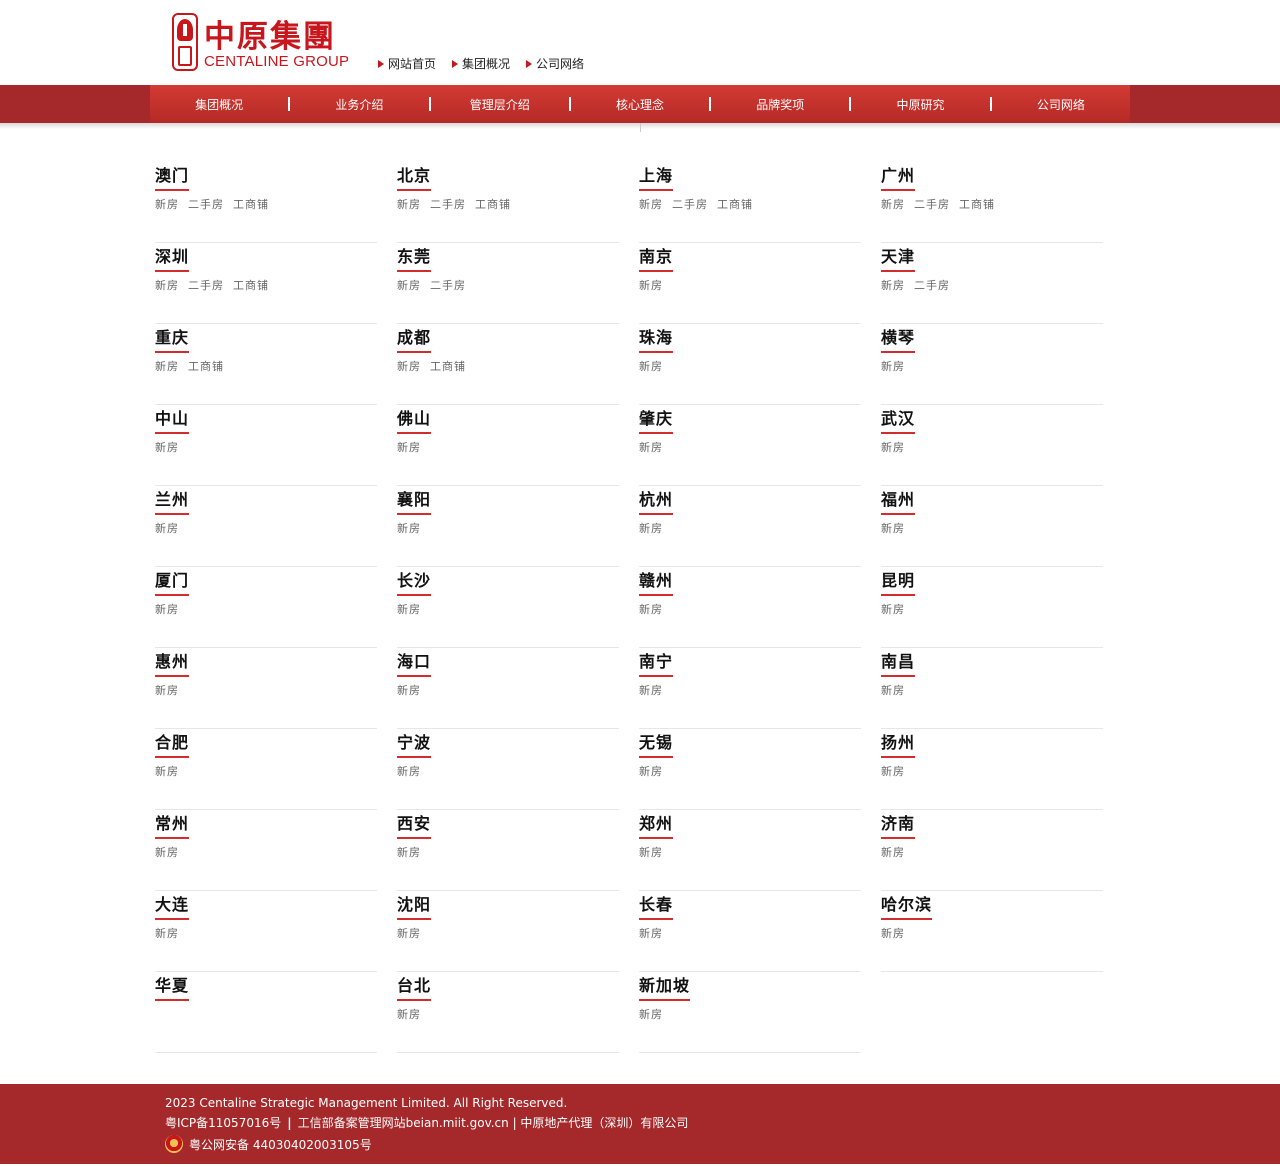  I want to click on nav-item: 集团概况, so click(219, 104).